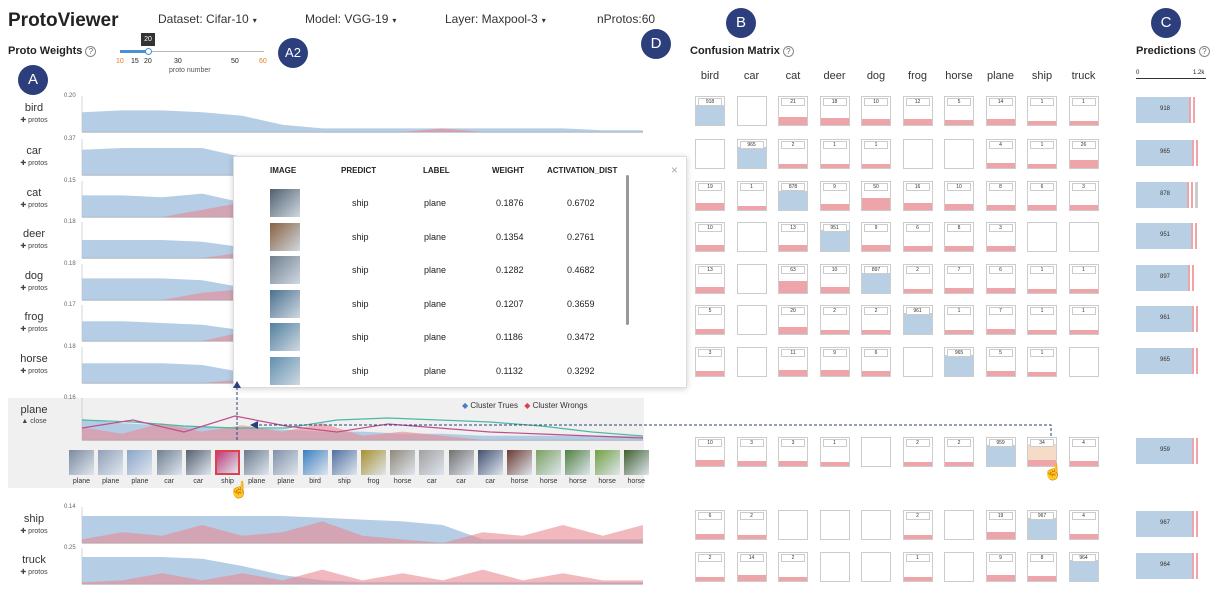 Image resolution: width=1224 pixels, height=596 pixels. I want to click on prediction-bar: 961, so click(1171, 319).